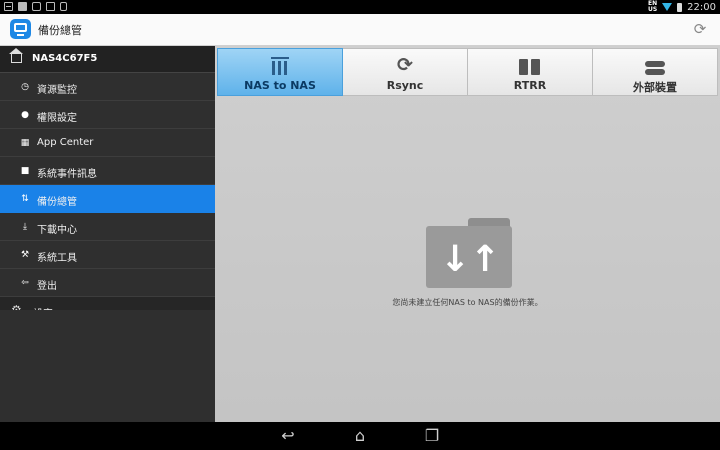 The width and height of the screenshot is (720, 450). I want to click on recent-apps-icon: ❐, so click(432, 436).